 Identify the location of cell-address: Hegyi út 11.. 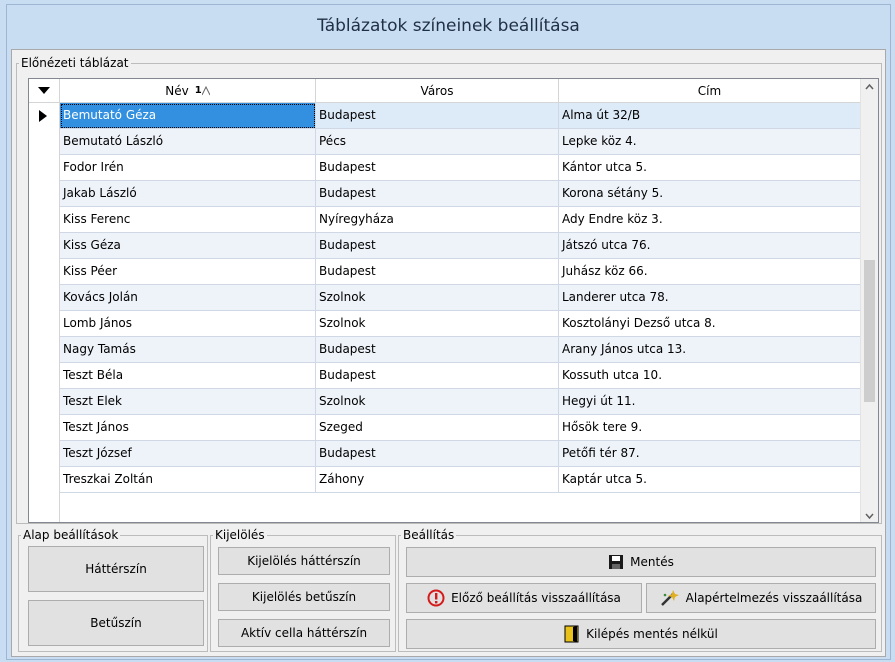
(710, 402).